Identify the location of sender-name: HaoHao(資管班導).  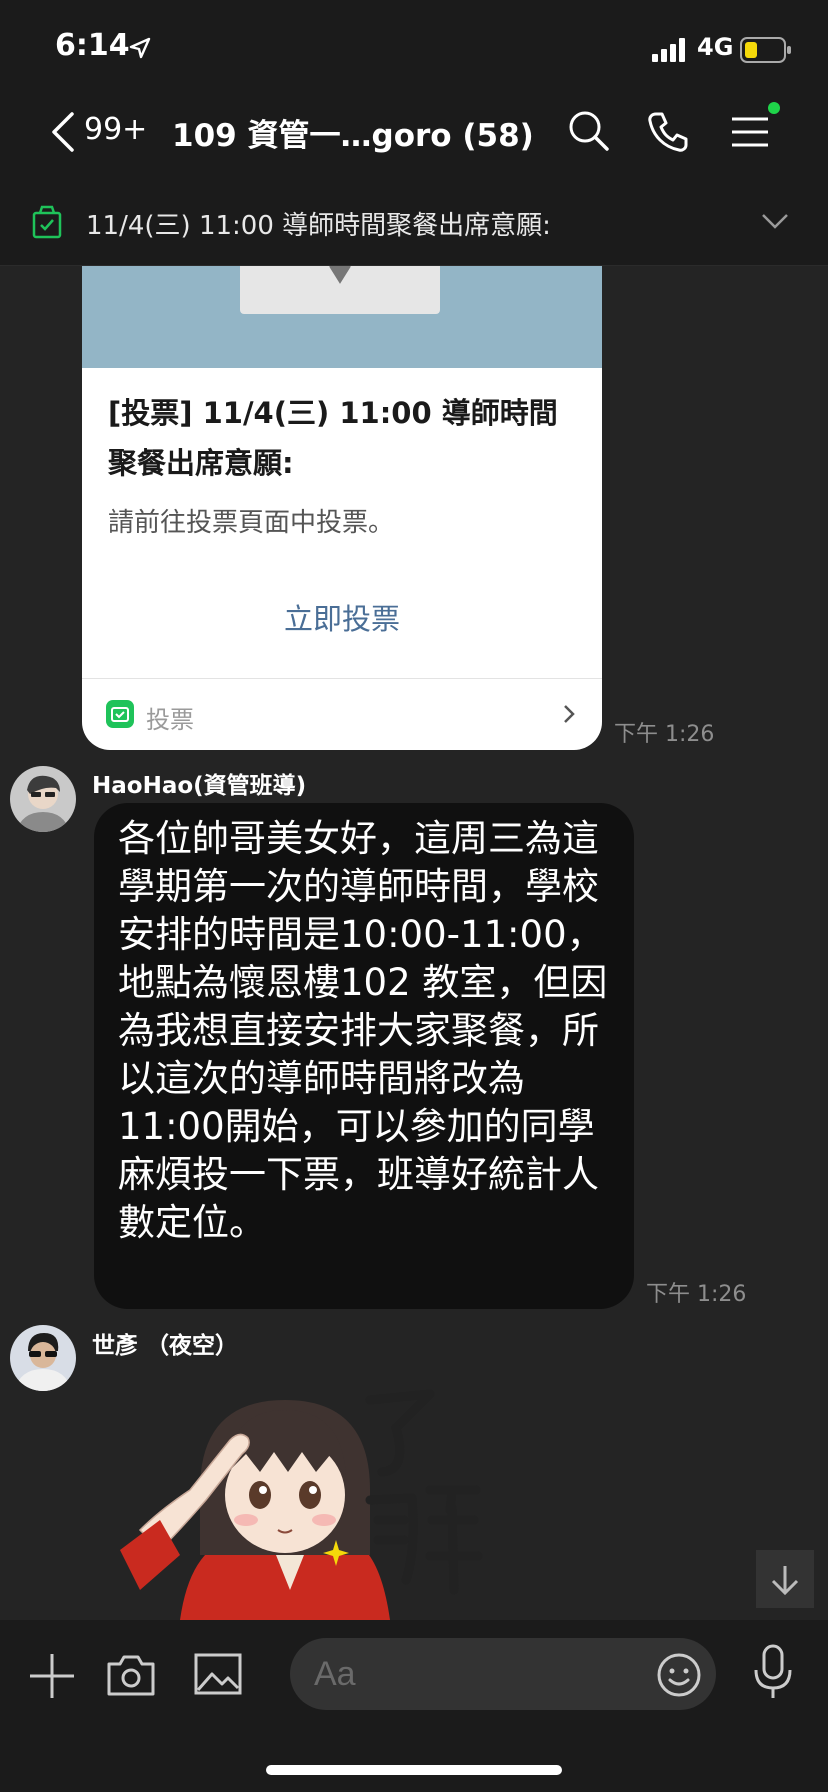
(199, 786).